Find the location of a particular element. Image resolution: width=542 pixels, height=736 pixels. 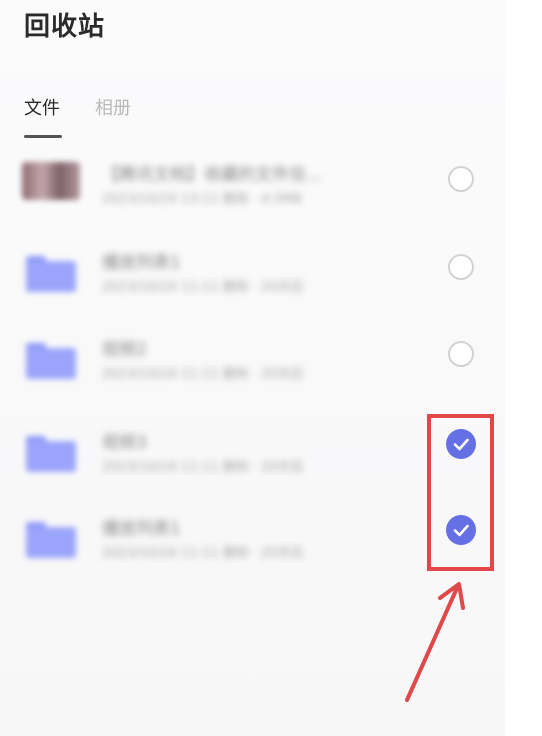

list-item: 视频2 2023/10/24 11:11 删除 · 20天后 is located at coordinates (252, 359).